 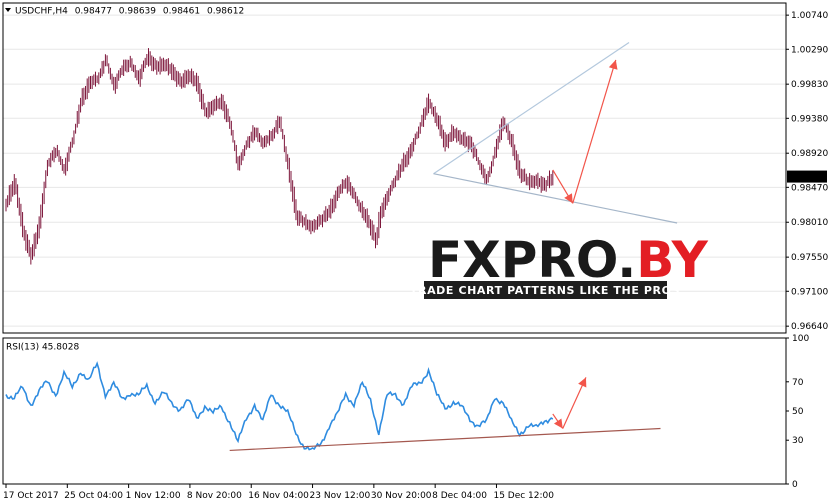 What do you see at coordinates (795, 485) in the screenshot?
I see `rsi-tick-label: 0` at bounding box center [795, 485].